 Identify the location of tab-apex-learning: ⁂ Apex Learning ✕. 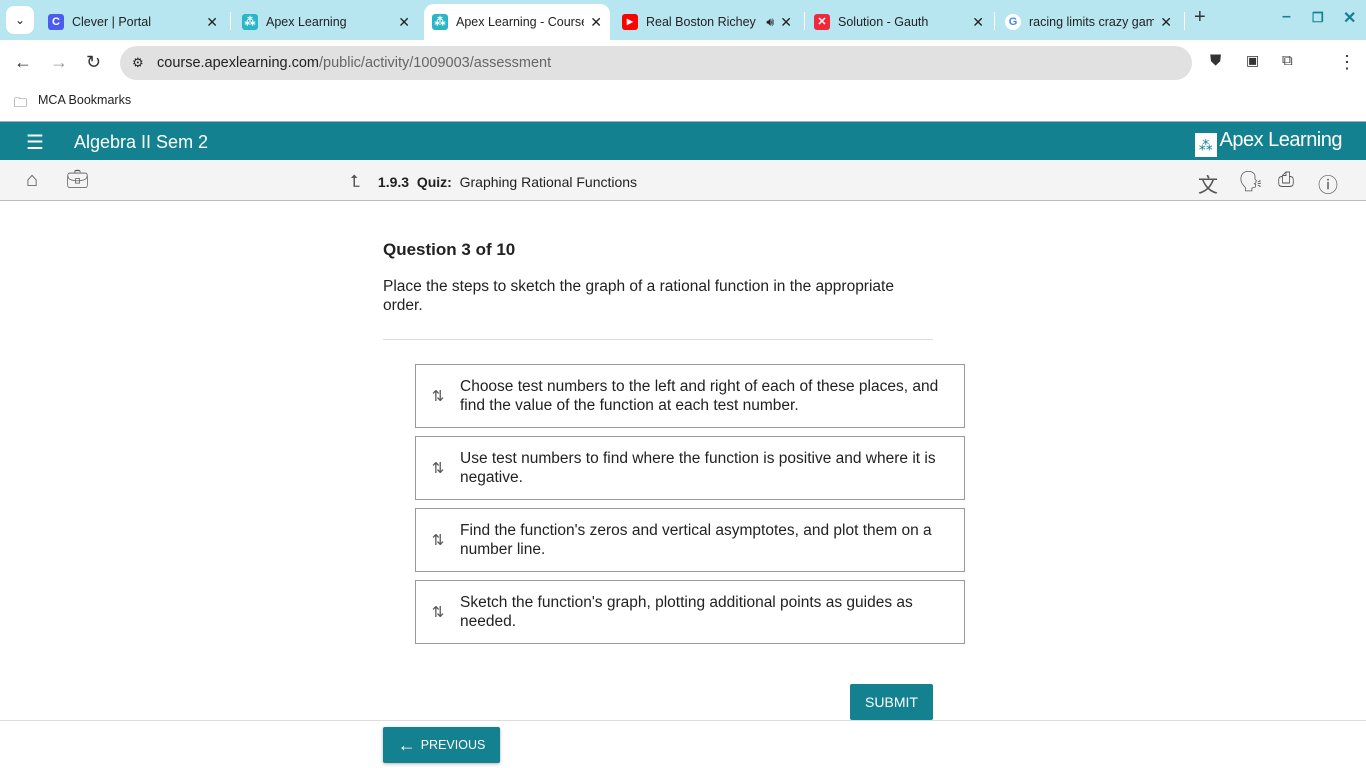
(326, 22).